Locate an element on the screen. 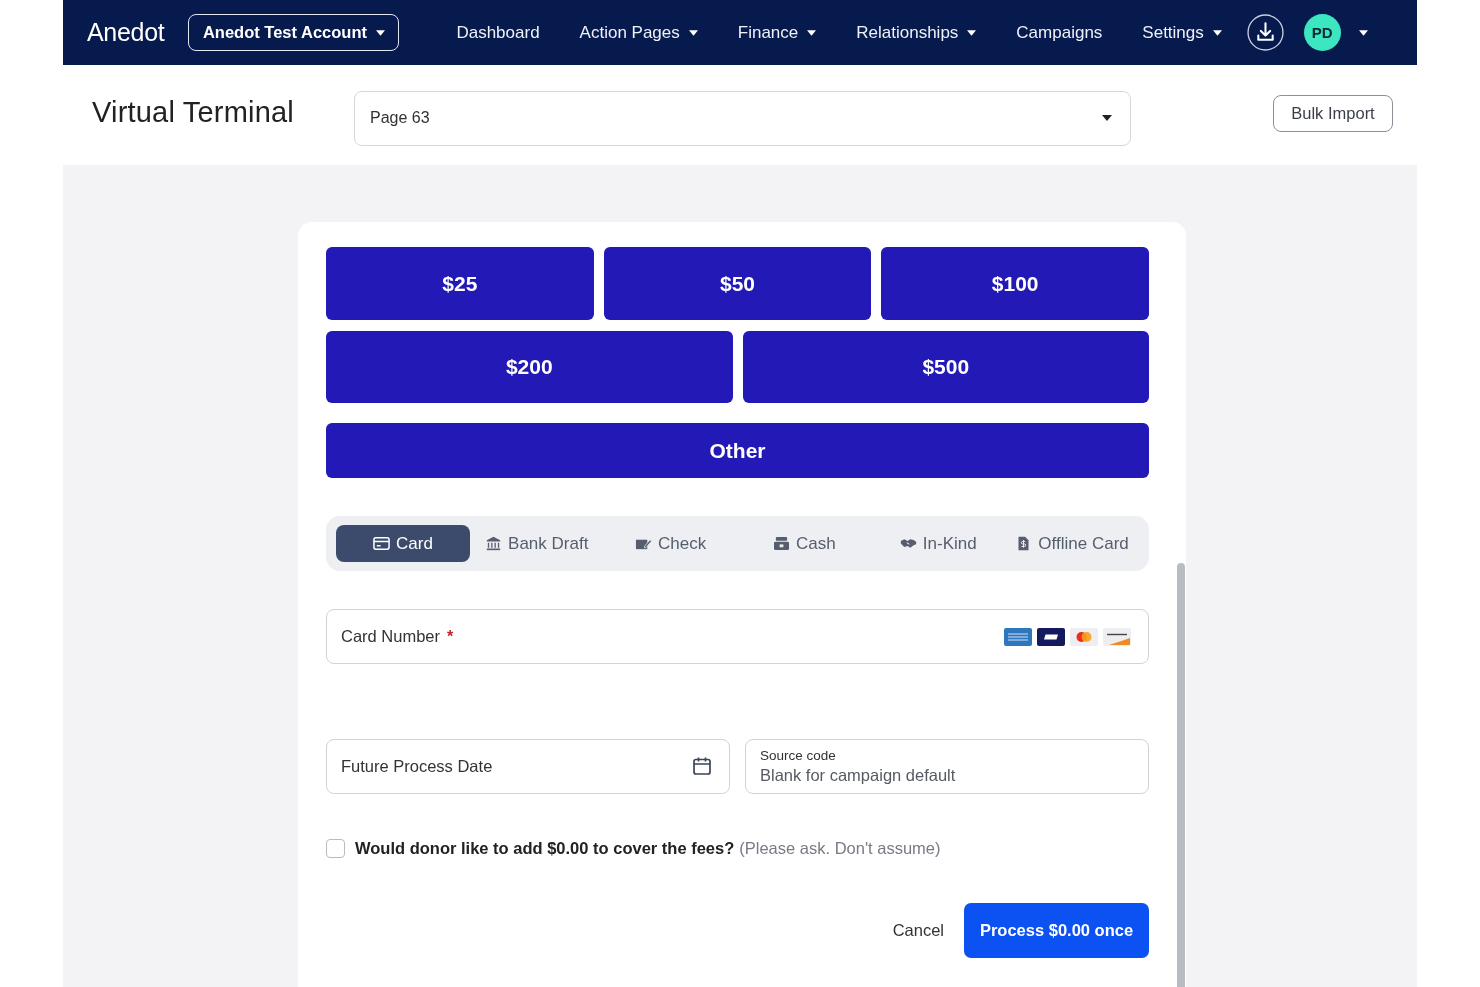 Image resolution: width=1480 pixels, height=987 pixels. nav-link: Settings is located at coordinates (1182, 32).